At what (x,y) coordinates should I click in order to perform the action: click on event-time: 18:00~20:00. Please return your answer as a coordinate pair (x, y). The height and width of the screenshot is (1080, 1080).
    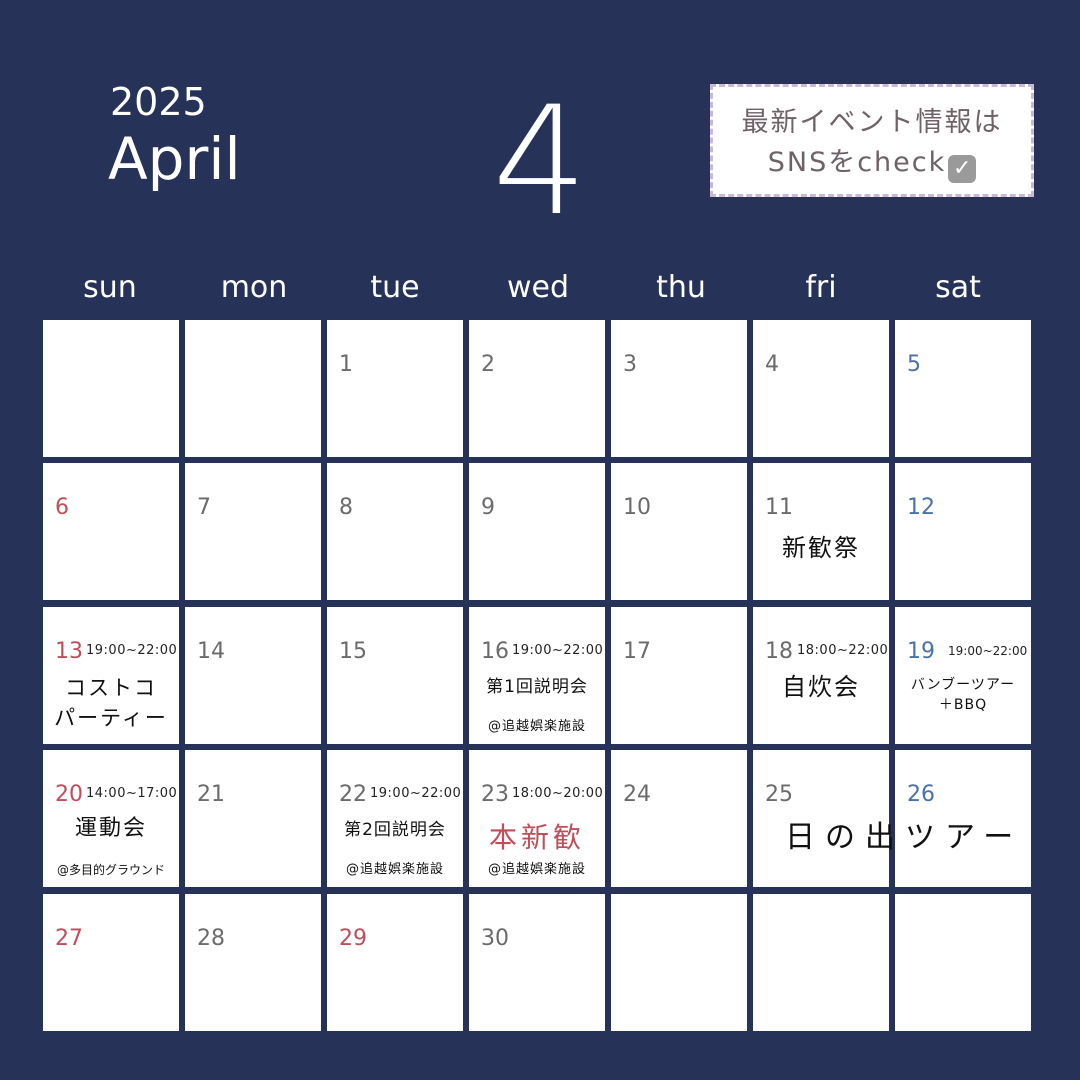
    Looking at the image, I should click on (558, 793).